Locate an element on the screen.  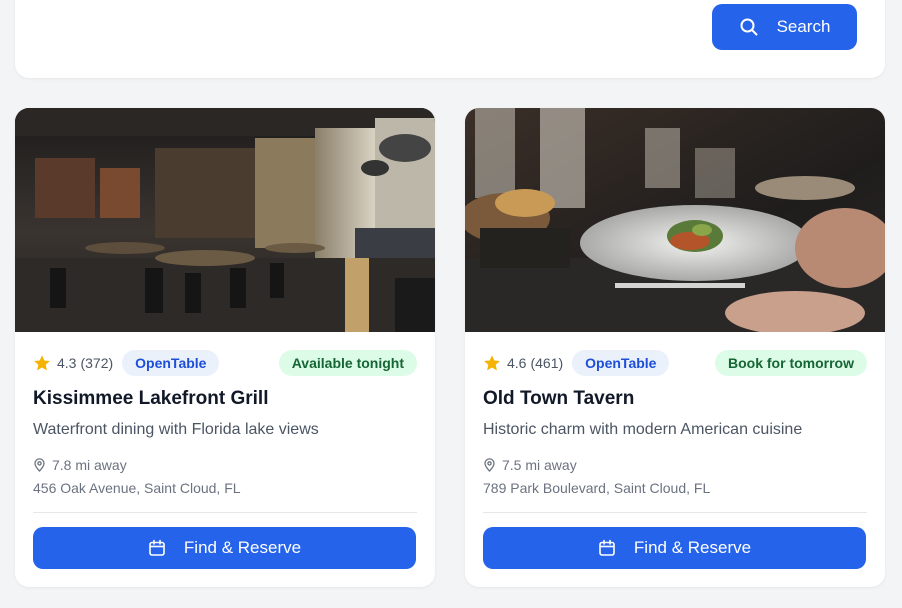
distance-row: 7.5 mi away is located at coordinates (530, 465).